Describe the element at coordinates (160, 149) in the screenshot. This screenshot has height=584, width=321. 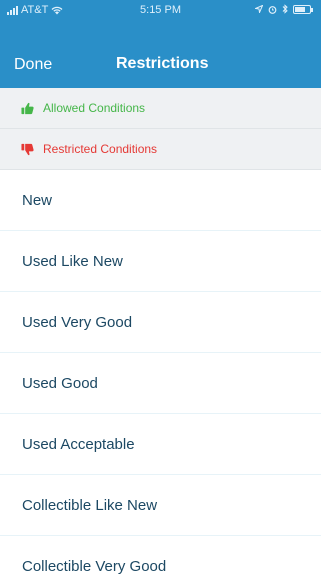
I see `legend-restricted: Restricted Conditions` at that location.